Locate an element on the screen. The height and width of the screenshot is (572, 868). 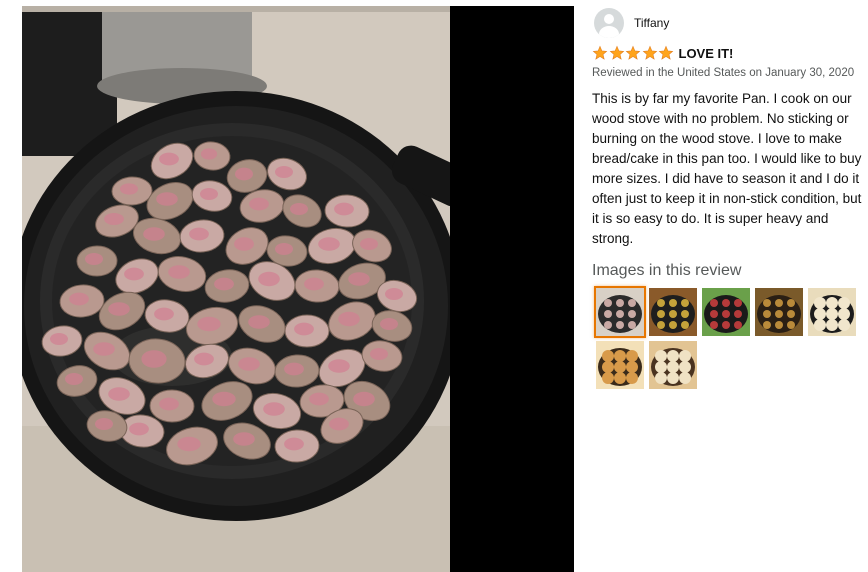
review-title: LOVE IT! is located at coordinates (706, 53).